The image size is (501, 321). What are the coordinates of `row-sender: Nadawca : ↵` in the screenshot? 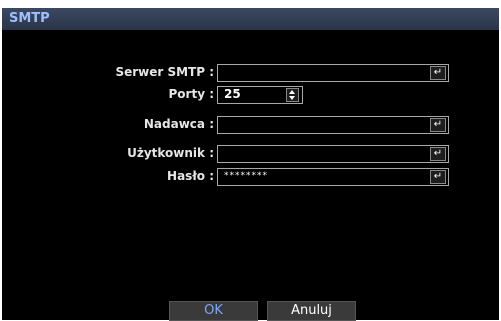 It's located at (250, 125).